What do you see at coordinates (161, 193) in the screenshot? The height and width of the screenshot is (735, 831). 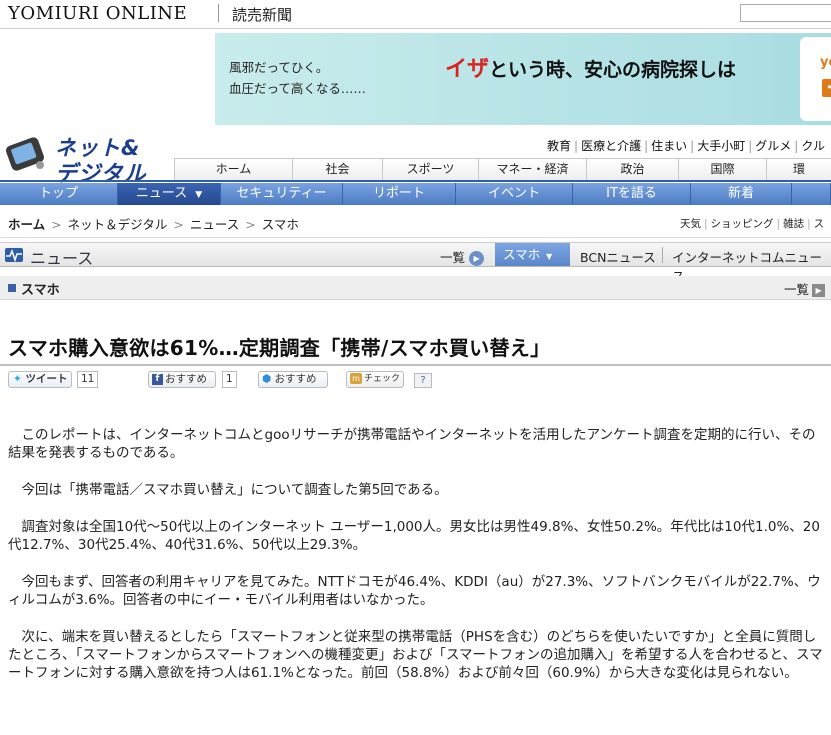 I see `section-nav-news-label: ニュース` at bounding box center [161, 193].